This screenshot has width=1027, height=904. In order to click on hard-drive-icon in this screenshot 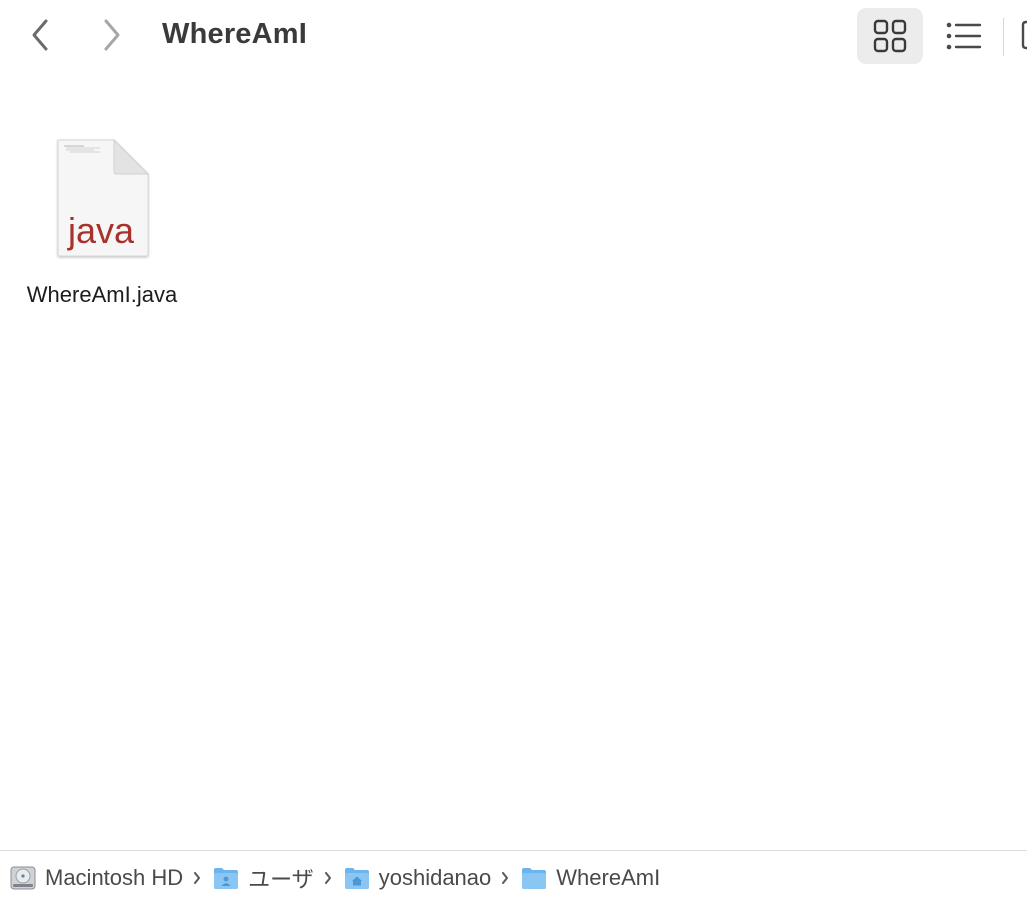, I will do `click(23, 878)`.